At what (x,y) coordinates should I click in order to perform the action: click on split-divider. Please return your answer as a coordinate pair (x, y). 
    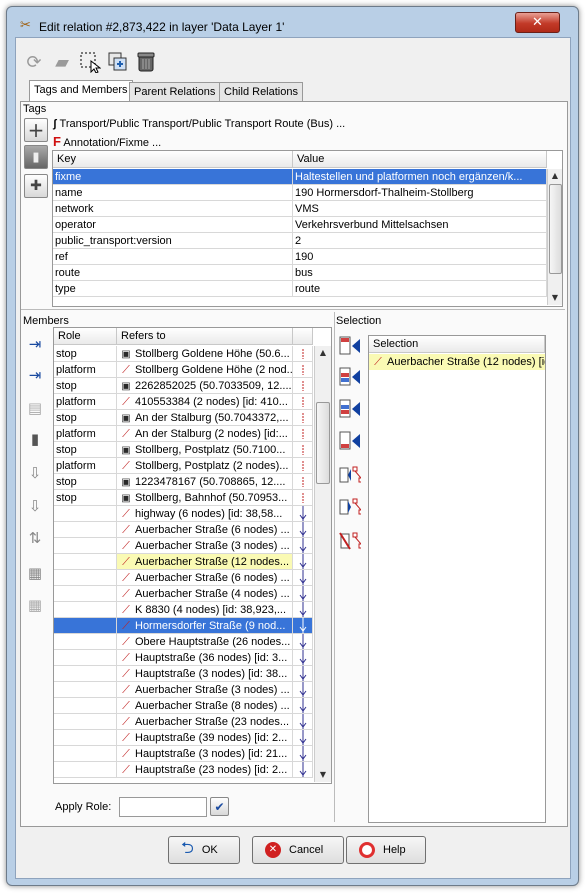
    Looking at the image, I should click on (293, 311).